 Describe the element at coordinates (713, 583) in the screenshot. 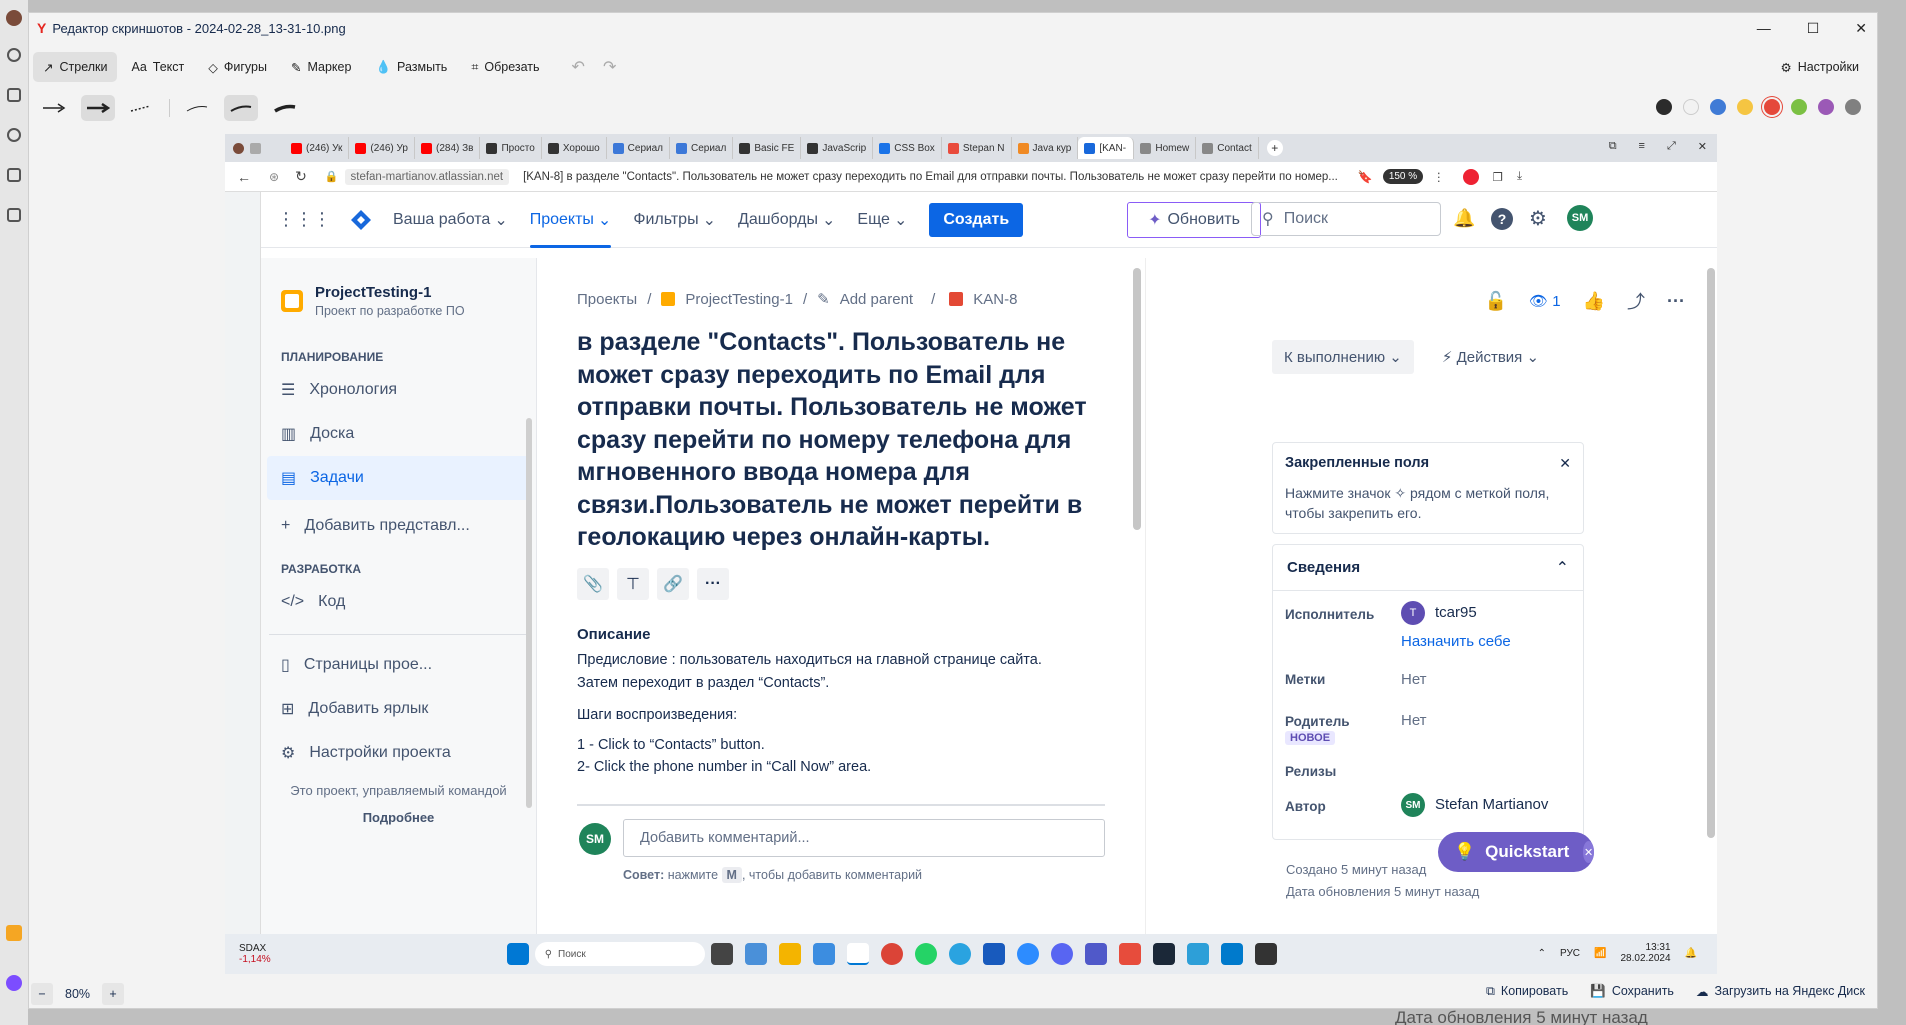

I see `more-actions-icon: ···` at that location.